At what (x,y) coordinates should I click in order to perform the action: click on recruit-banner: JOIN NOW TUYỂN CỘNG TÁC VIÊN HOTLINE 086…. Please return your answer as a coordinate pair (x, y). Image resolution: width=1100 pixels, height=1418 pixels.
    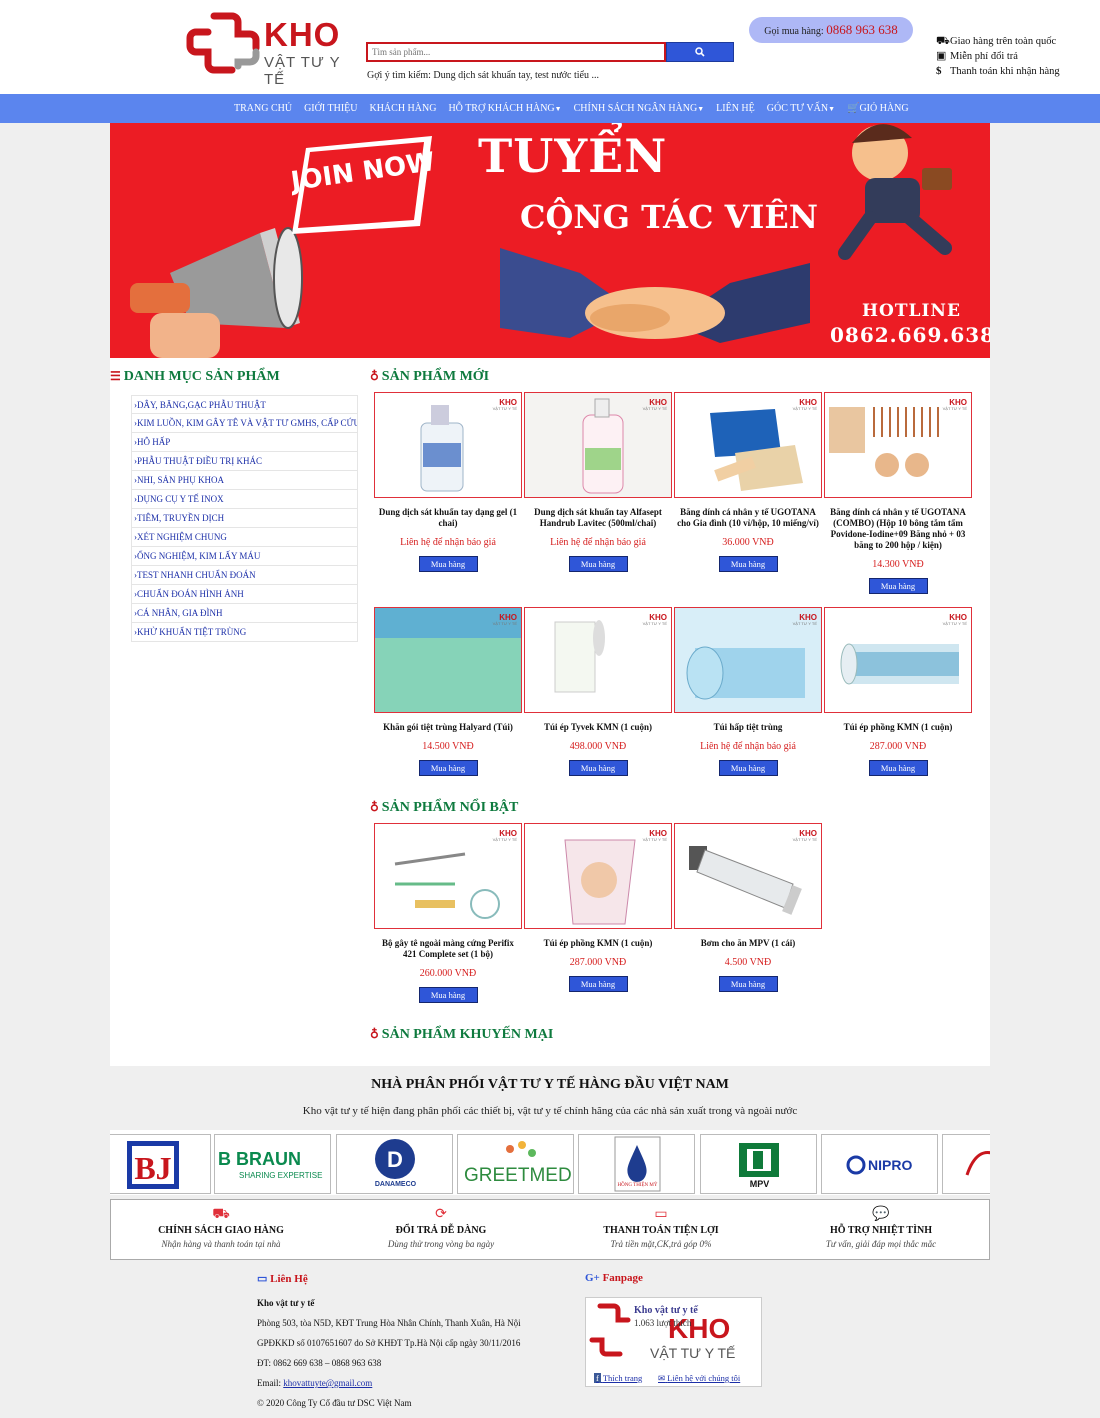
    Looking at the image, I should click on (550, 240).